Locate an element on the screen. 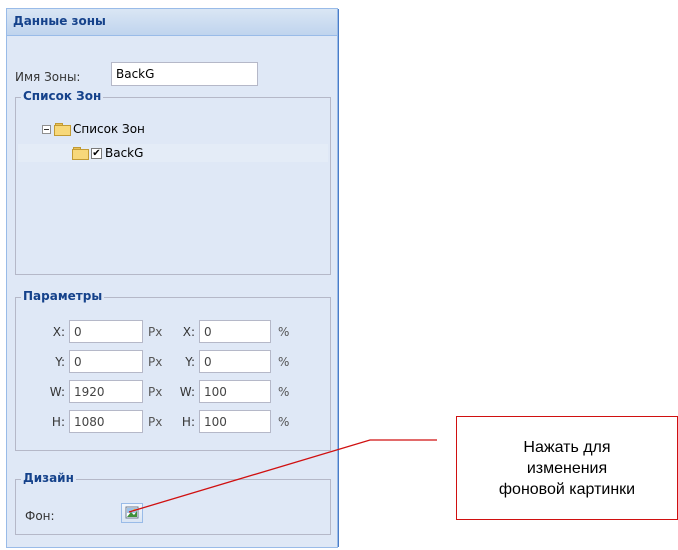 The image size is (678, 550). tree-root-row: Список Зон is located at coordinates (93, 129).